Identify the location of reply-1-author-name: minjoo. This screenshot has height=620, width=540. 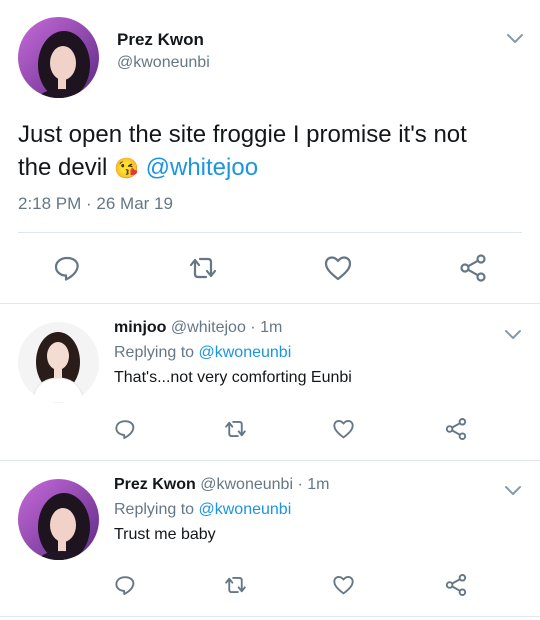
(140, 327).